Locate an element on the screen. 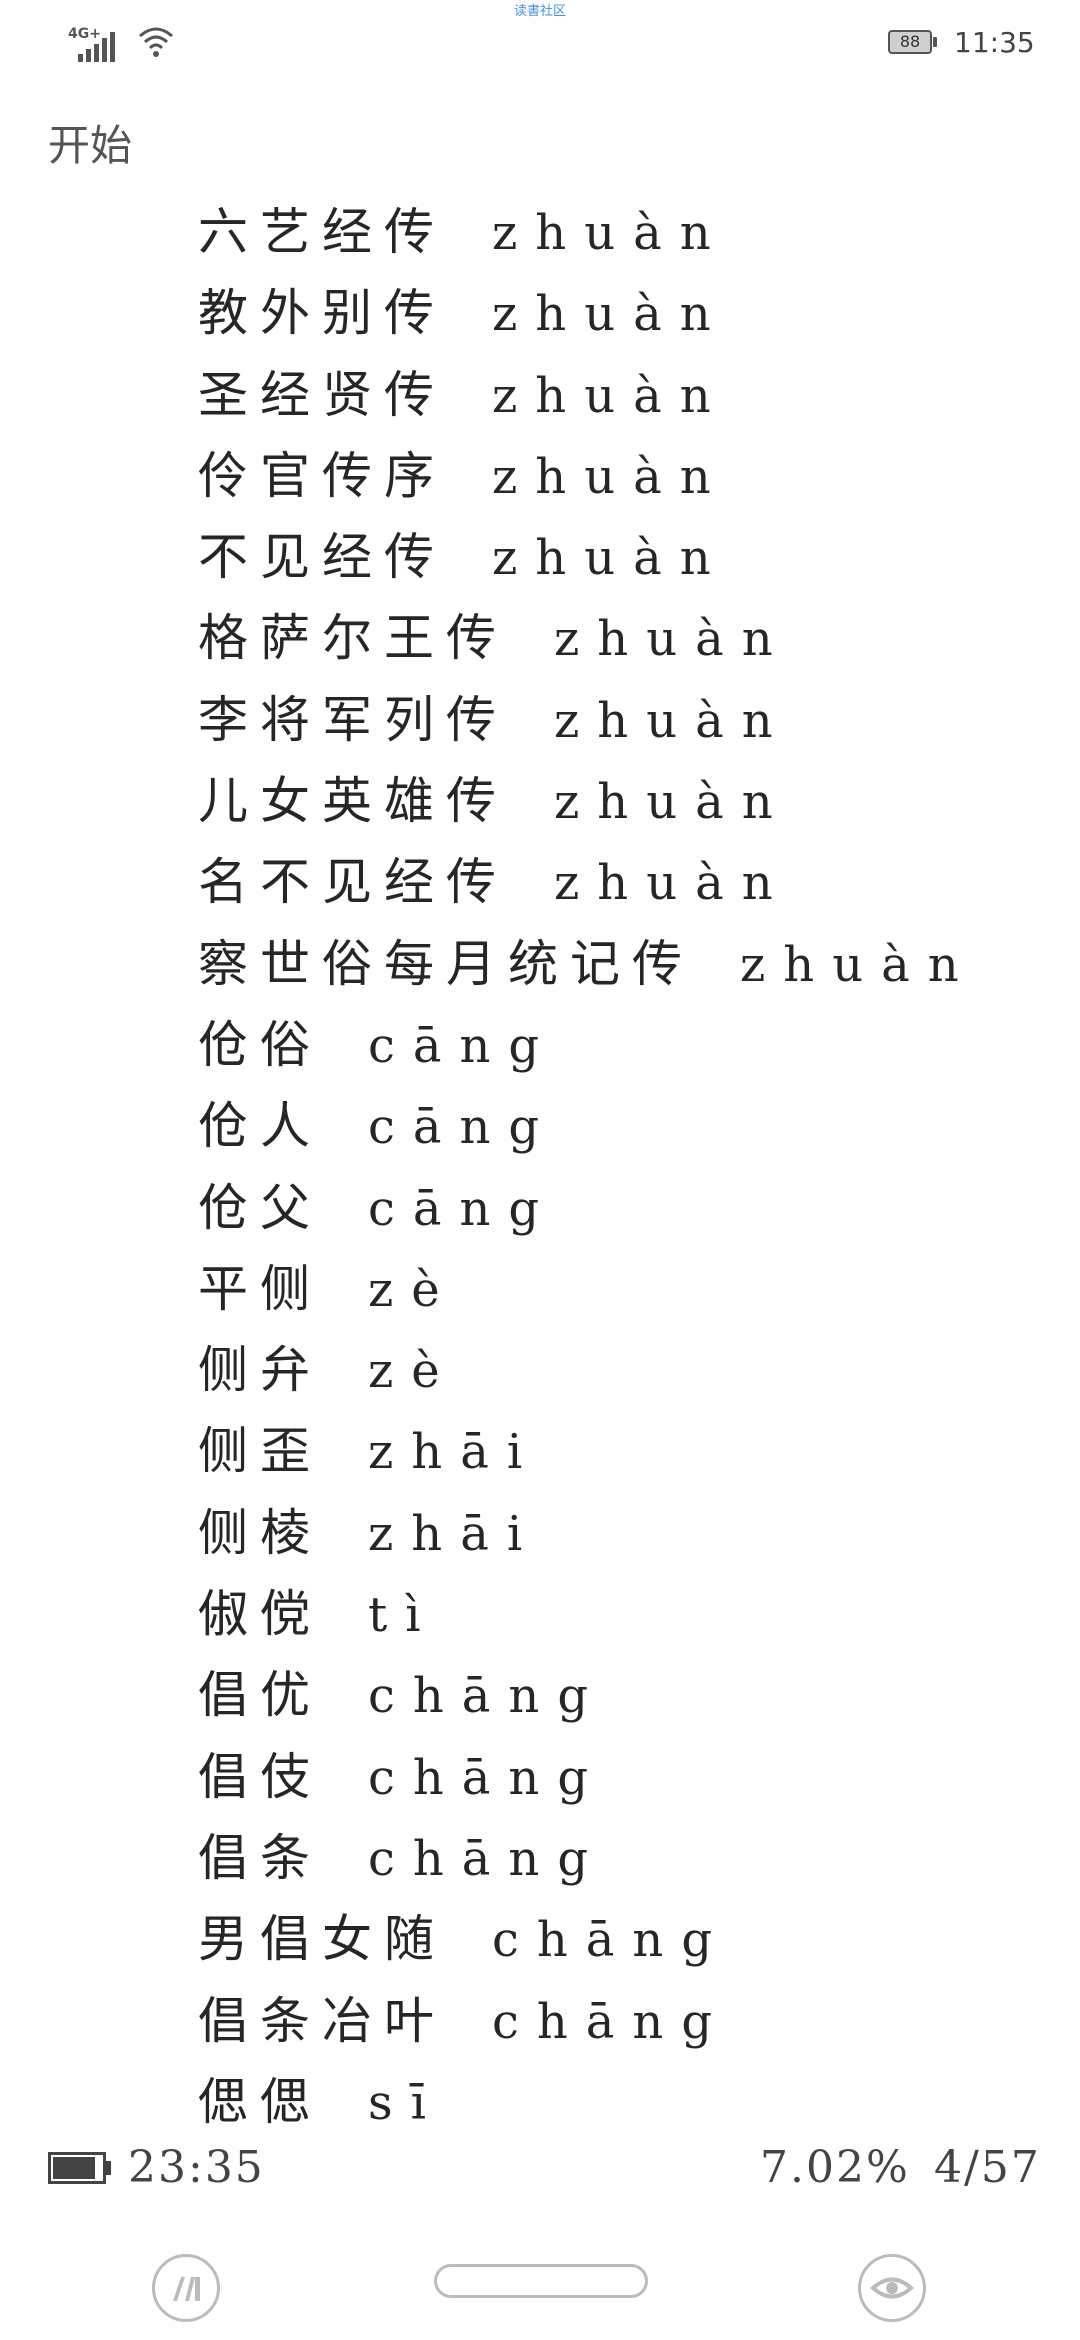  line-word: 圣经贤传 is located at coordinates (322, 394).